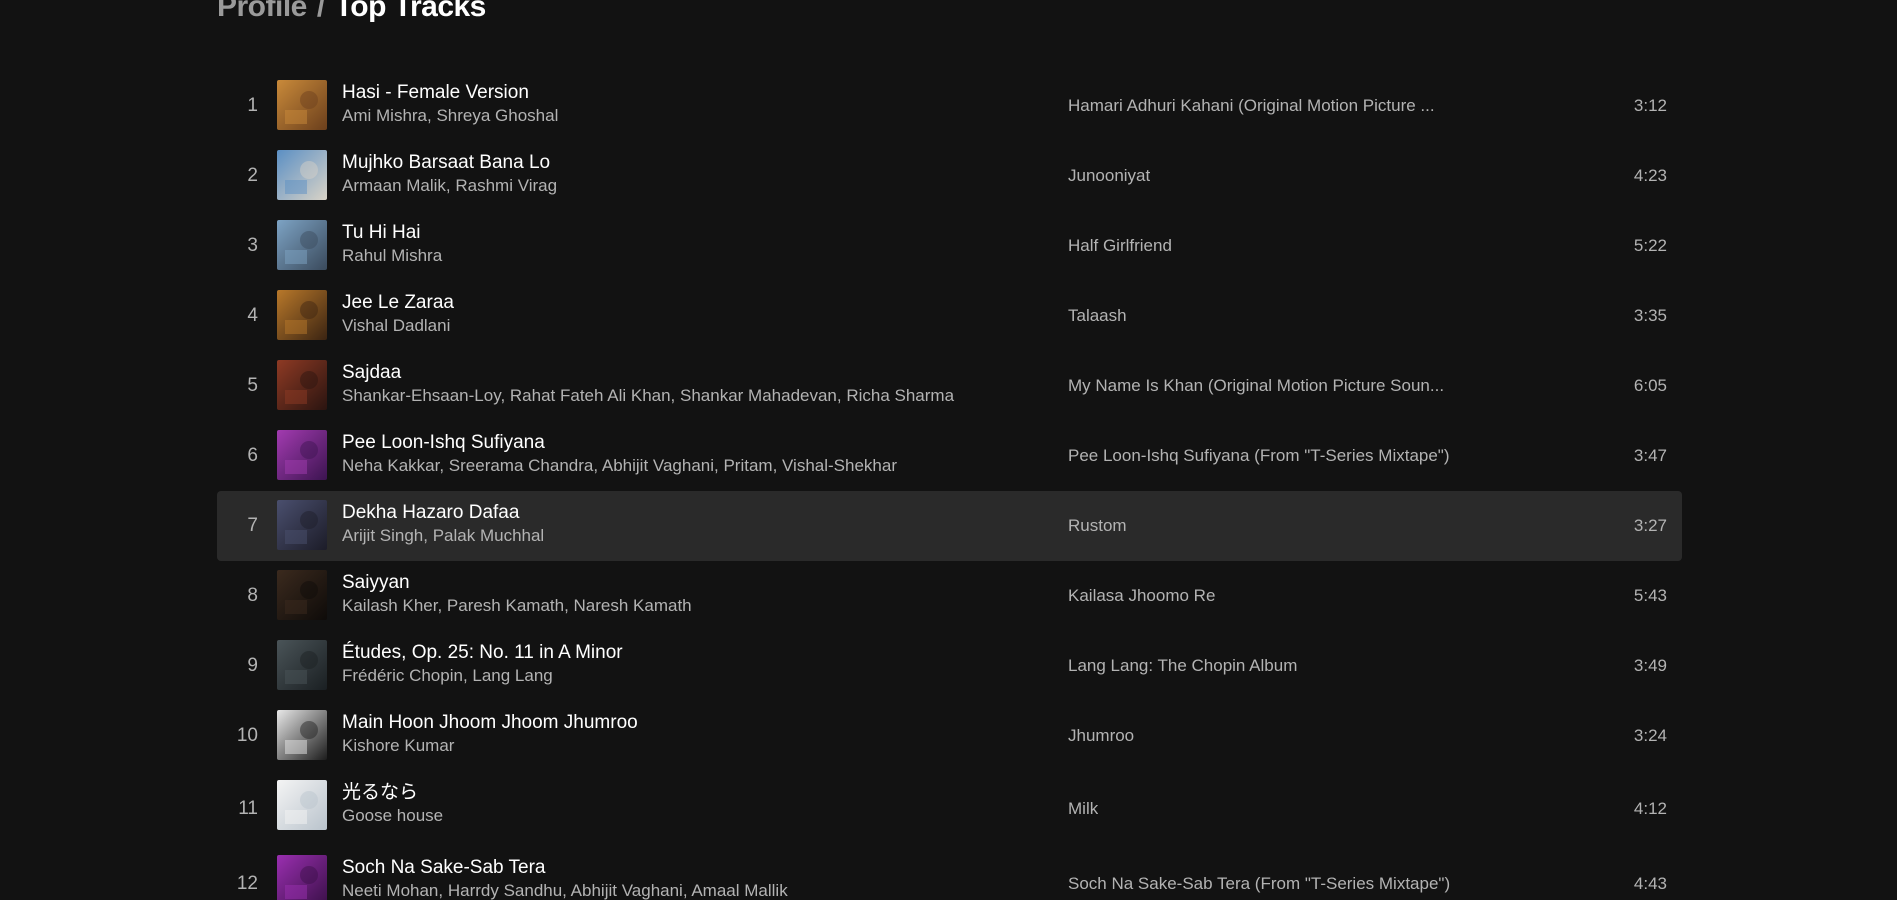  Describe the element at coordinates (667, 816) in the screenshot. I see `track-artists-link: Goose house` at that location.